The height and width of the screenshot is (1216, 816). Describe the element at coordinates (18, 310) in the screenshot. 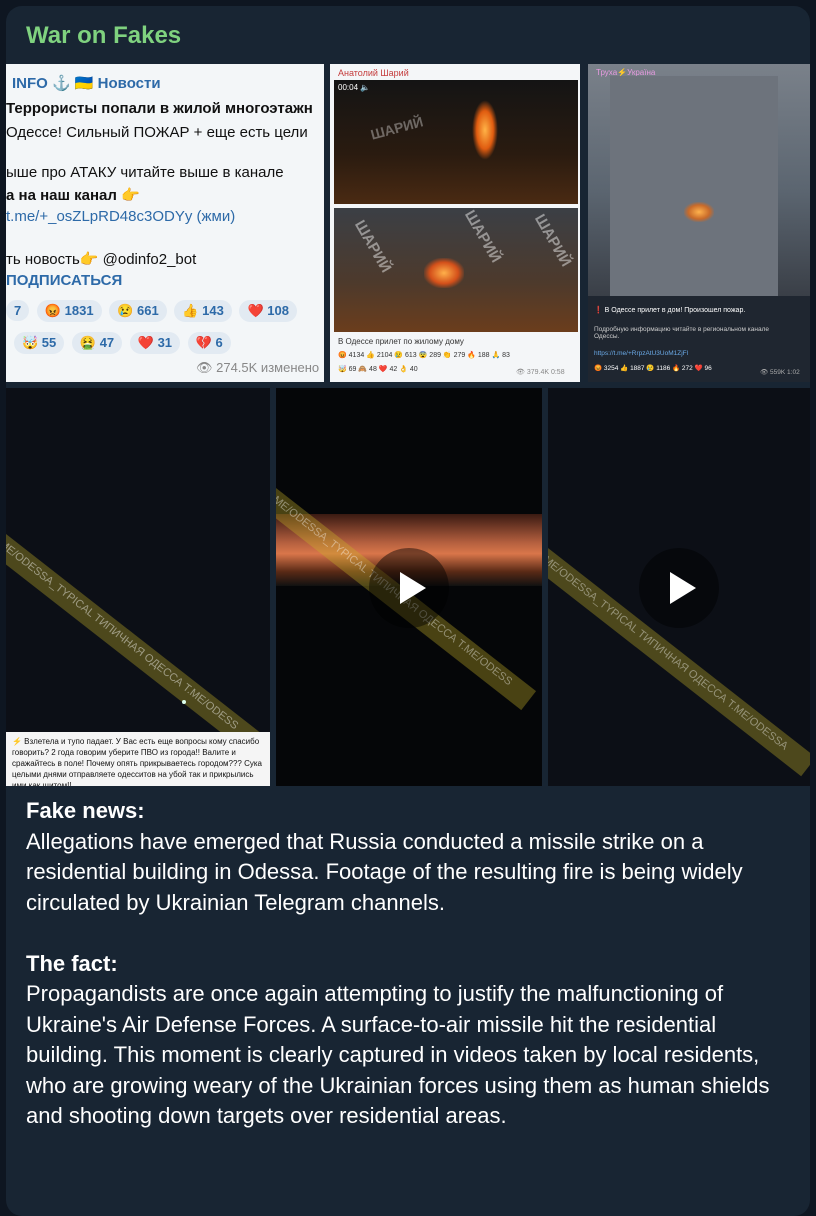

I see `reaction: 7` at that location.